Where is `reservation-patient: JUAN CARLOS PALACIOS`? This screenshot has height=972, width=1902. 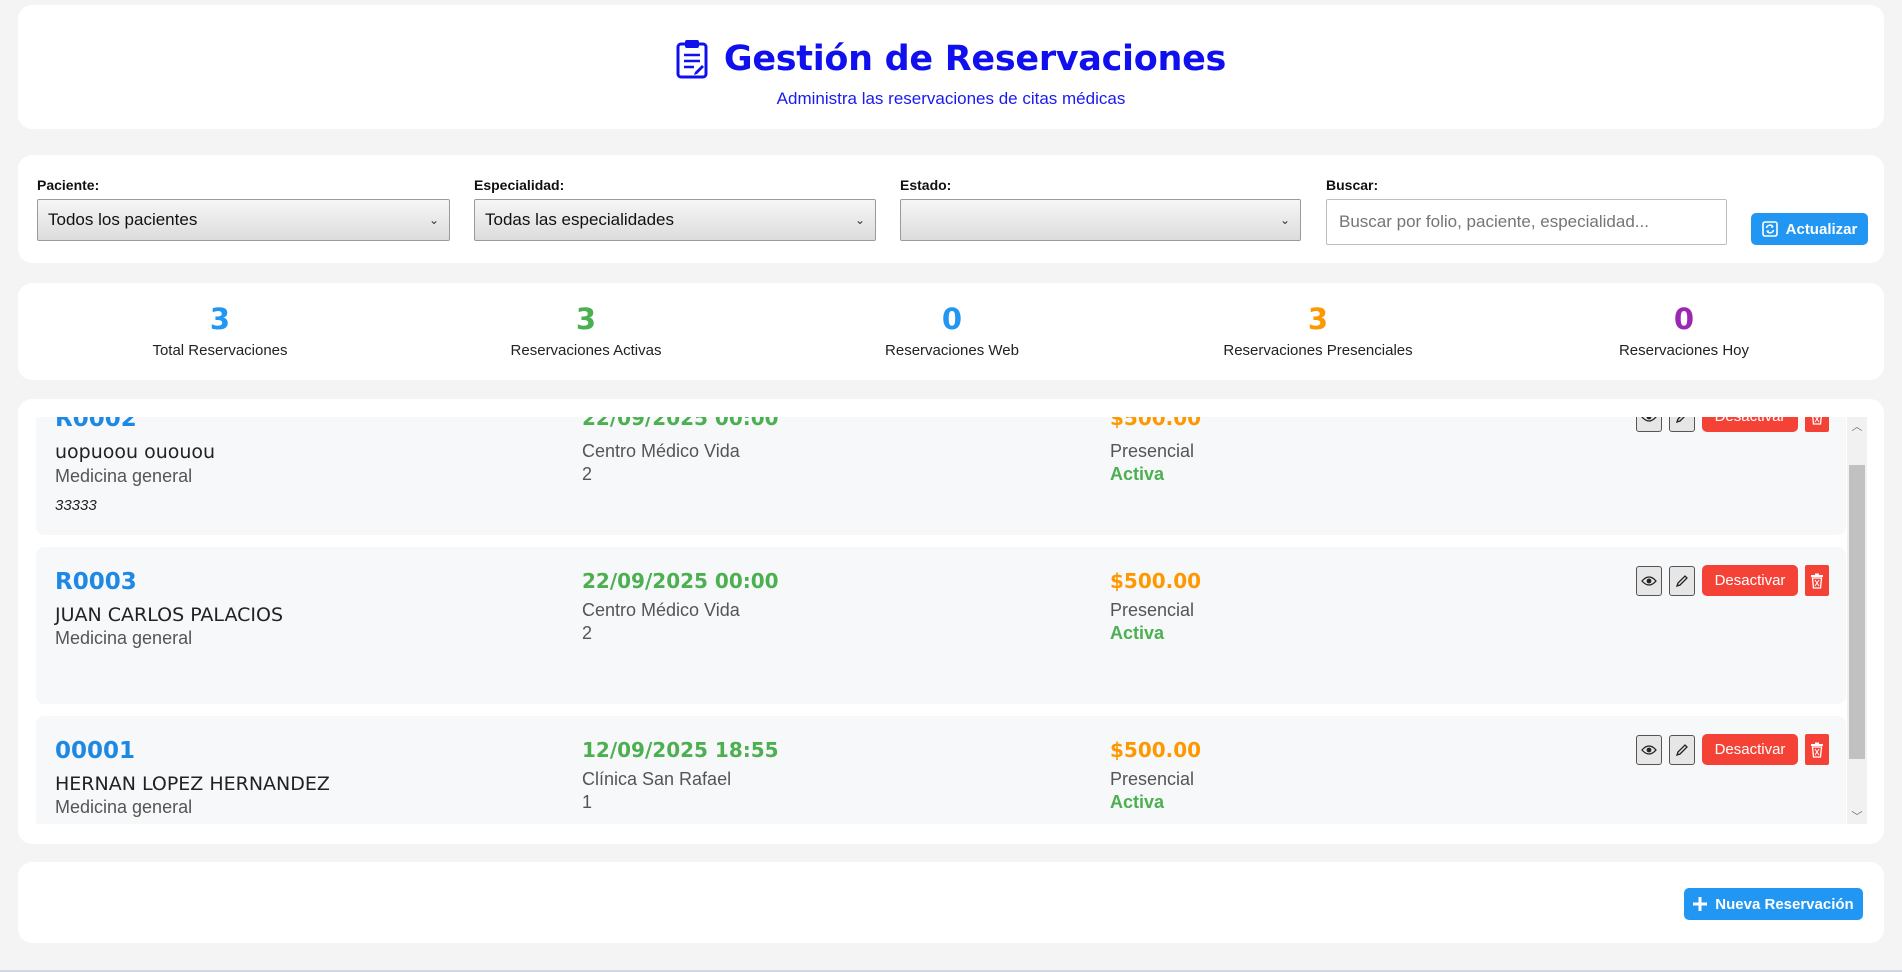 reservation-patient: JUAN CARLOS PALACIOS is located at coordinates (169, 615).